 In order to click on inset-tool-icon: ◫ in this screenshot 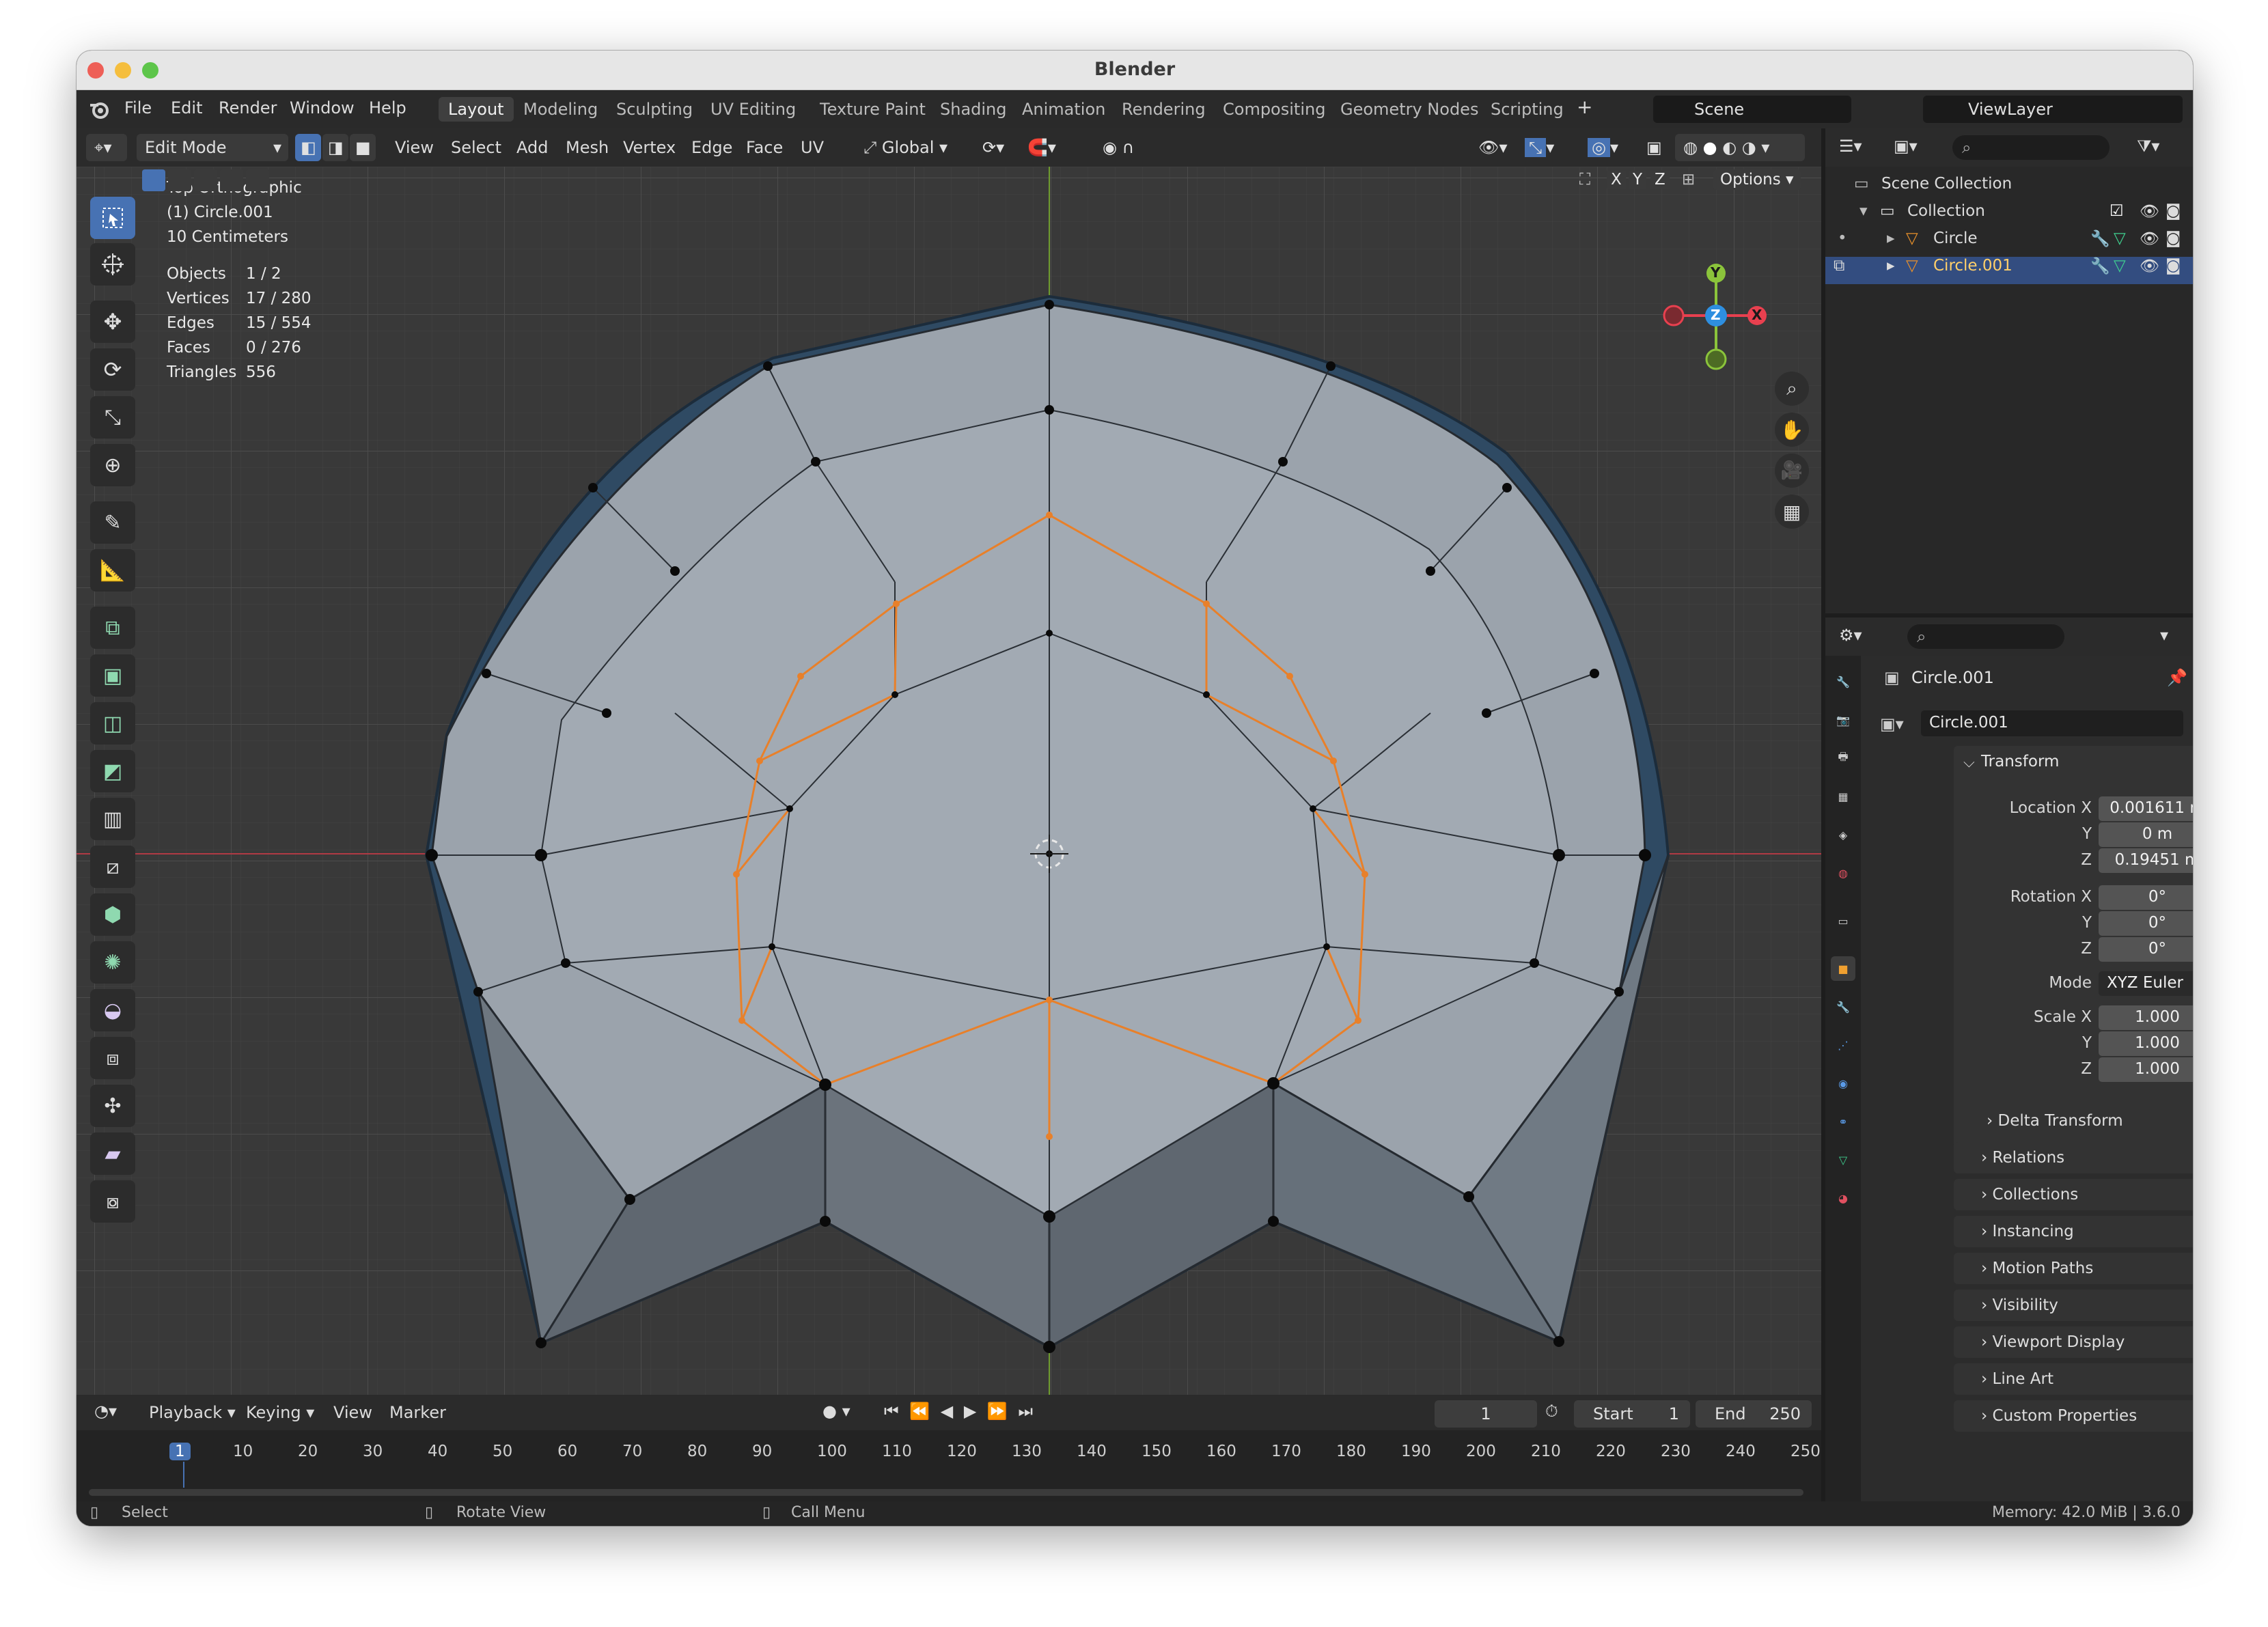, I will do `click(113, 723)`.